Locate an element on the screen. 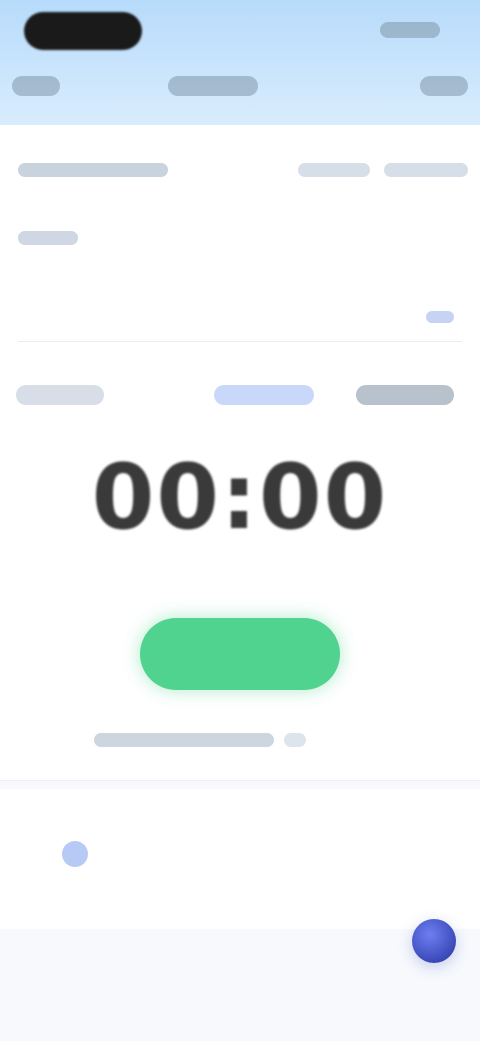 The image size is (480, 1041). hint-text-placeholder is located at coordinates (184, 740).